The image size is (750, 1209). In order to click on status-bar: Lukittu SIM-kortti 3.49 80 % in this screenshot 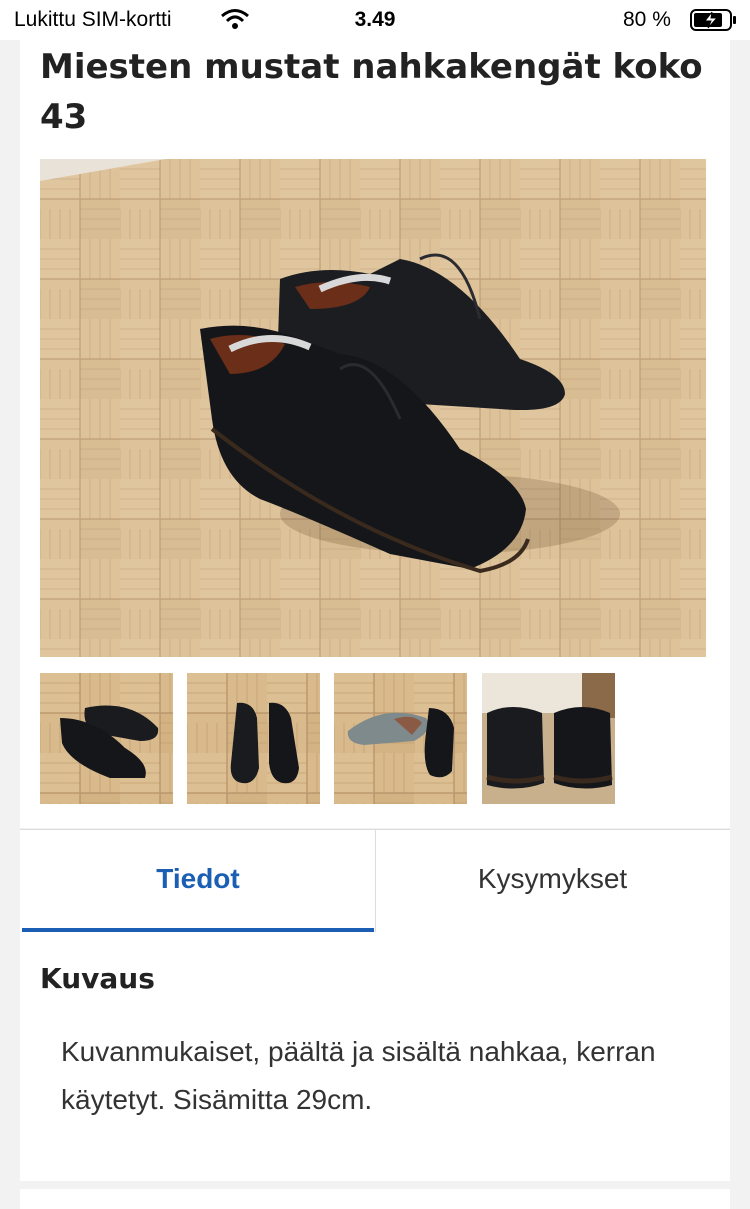, I will do `click(375, 20)`.